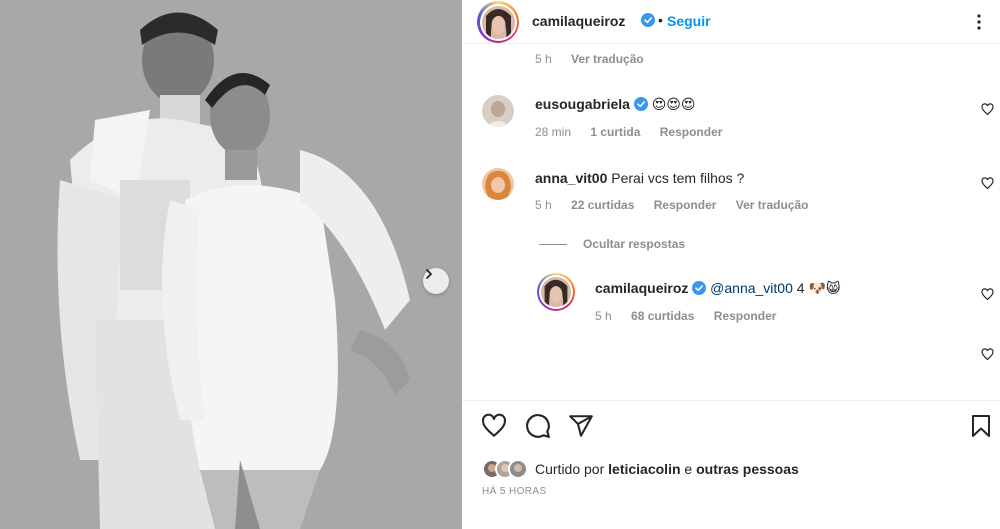  What do you see at coordinates (747, 469) in the screenshot?
I see `liked-by-others: outras pessoas` at bounding box center [747, 469].